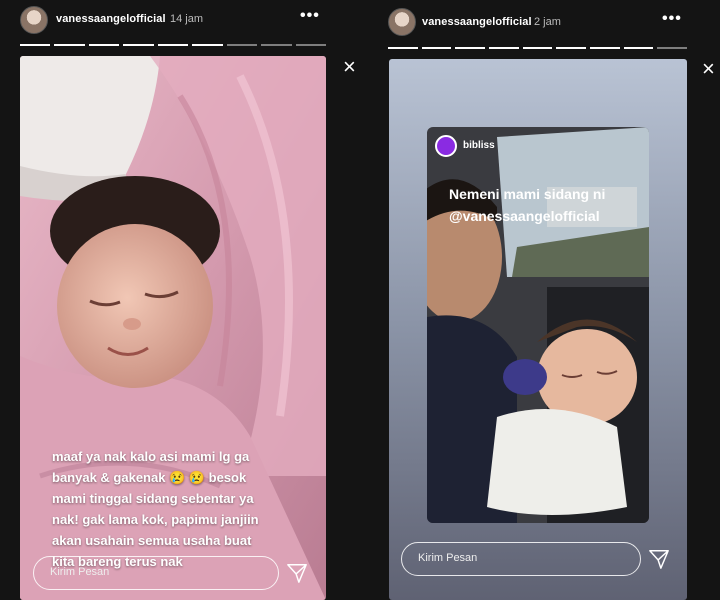 The image size is (720, 600). What do you see at coordinates (479, 145) in the screenshot?
I see `quoted-username: bibliss` at bounding box center [479, 145].